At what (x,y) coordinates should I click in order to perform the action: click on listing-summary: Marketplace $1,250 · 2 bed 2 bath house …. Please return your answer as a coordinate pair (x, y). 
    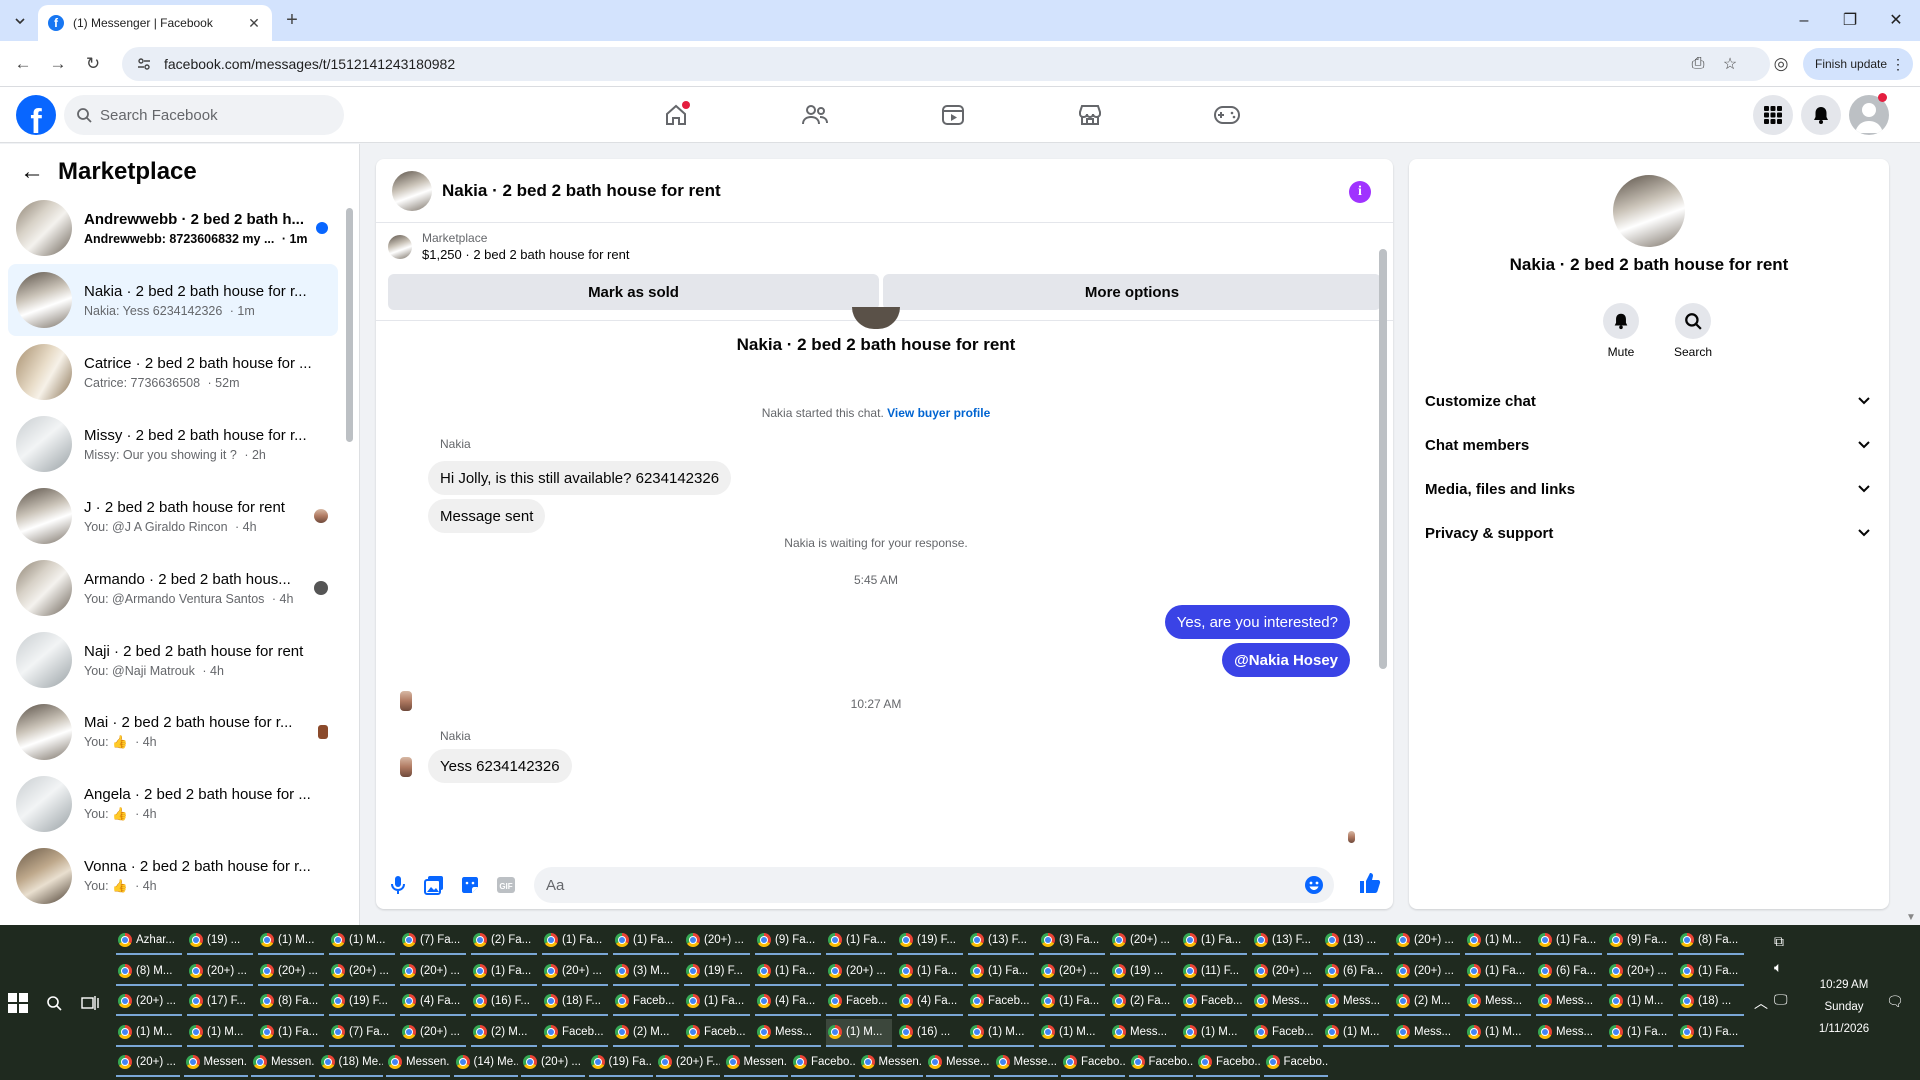
    Looking at the image, I should click on (508, 246).